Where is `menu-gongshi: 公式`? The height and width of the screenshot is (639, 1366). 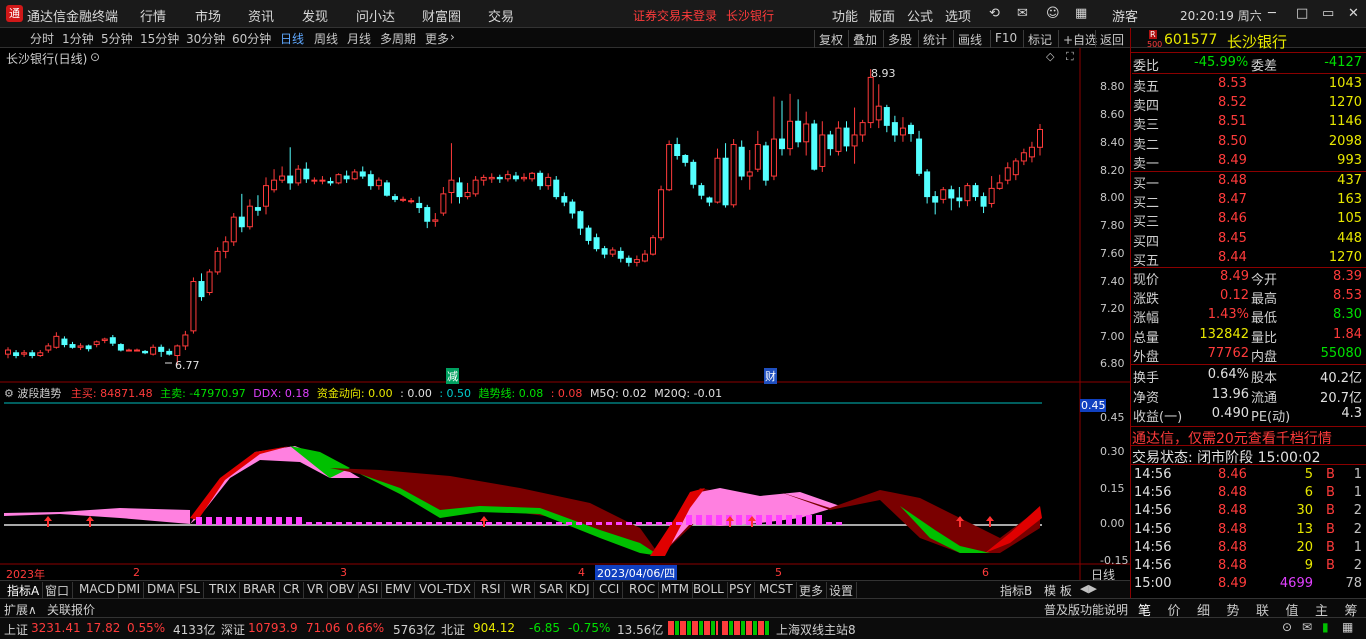
menu-gongshi: 公式 is located at coordinates (920, 15).